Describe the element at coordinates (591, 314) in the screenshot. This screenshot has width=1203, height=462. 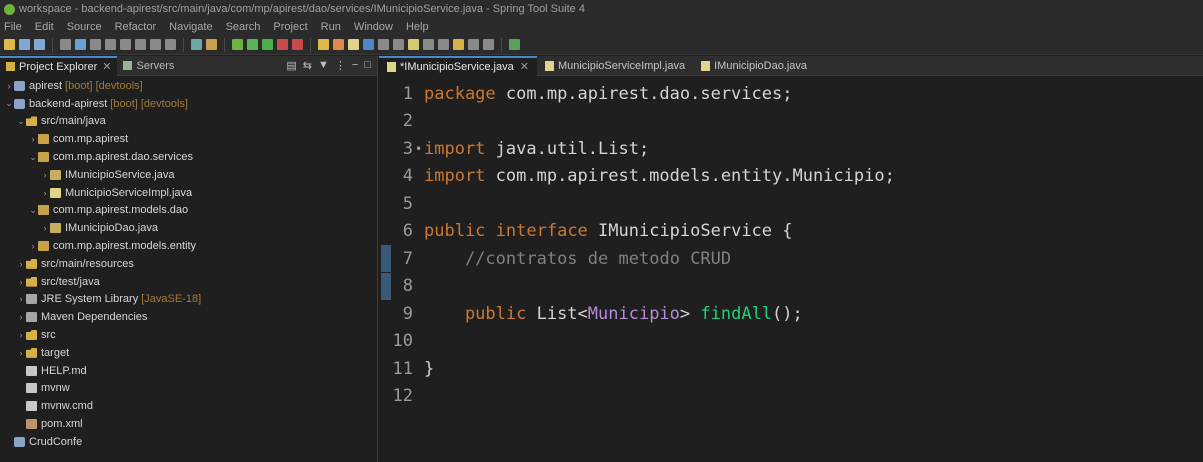
I see `code-line: 9 public List< Municipio > findAll ();` at that location.